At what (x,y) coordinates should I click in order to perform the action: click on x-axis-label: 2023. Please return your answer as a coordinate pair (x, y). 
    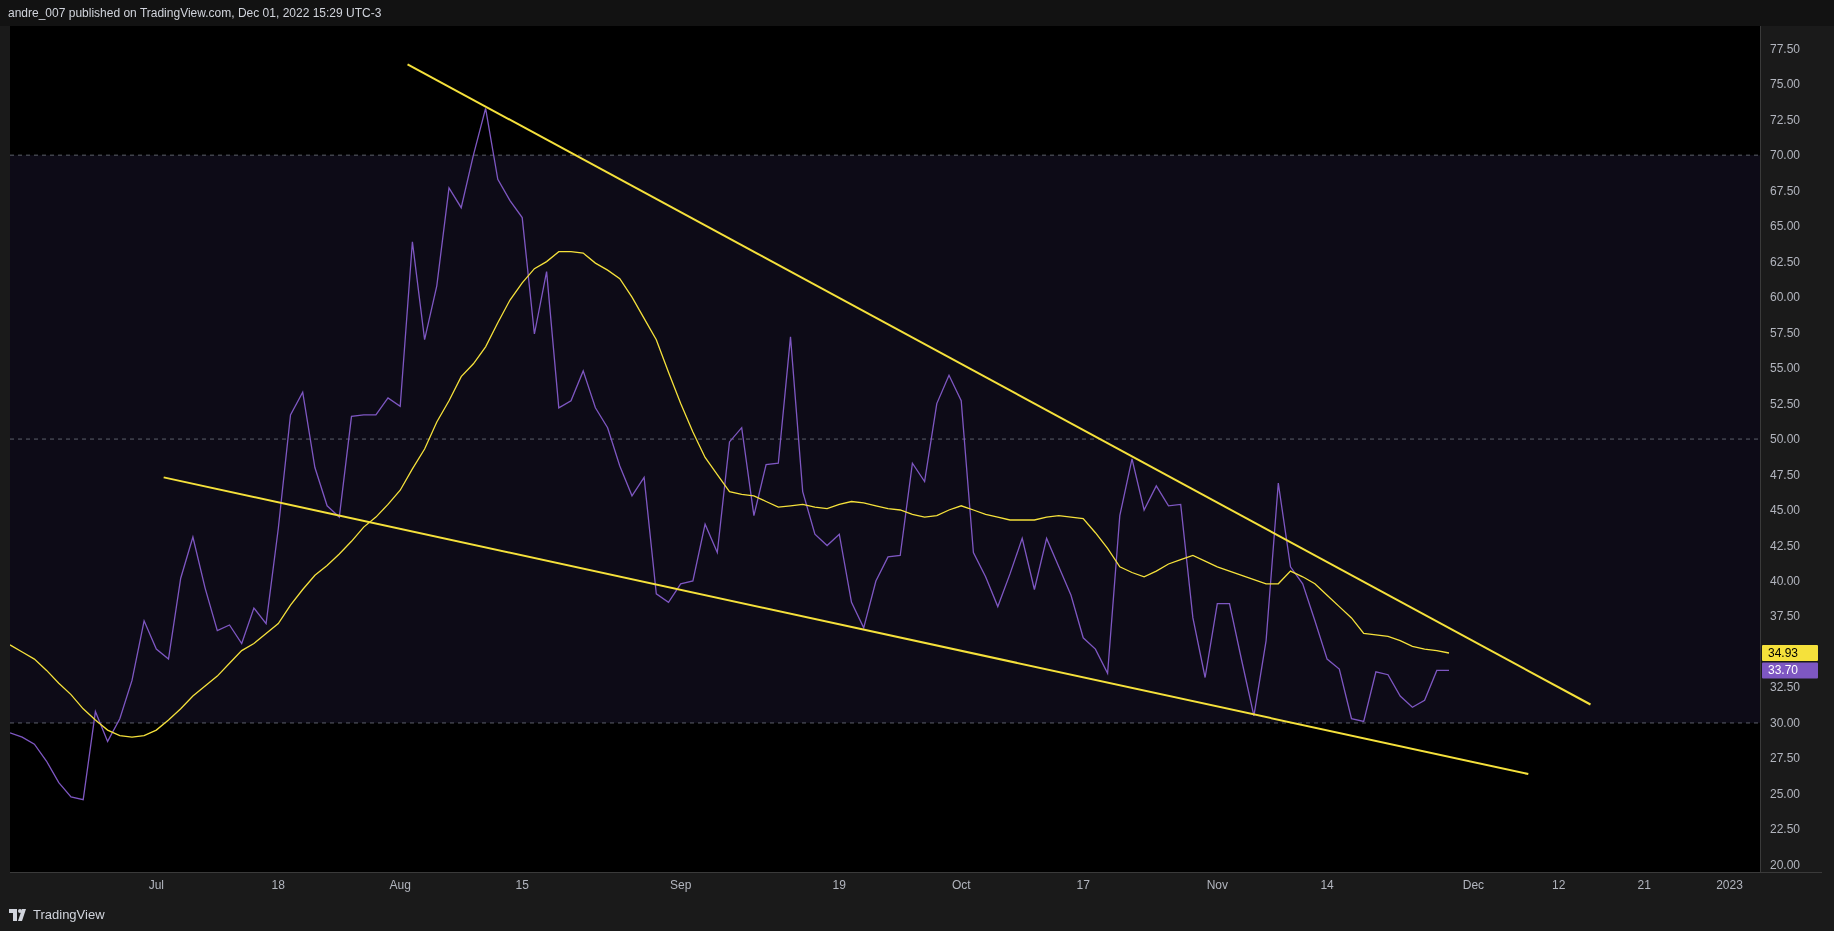
    Looking at the image, I should click on (1729, 885).